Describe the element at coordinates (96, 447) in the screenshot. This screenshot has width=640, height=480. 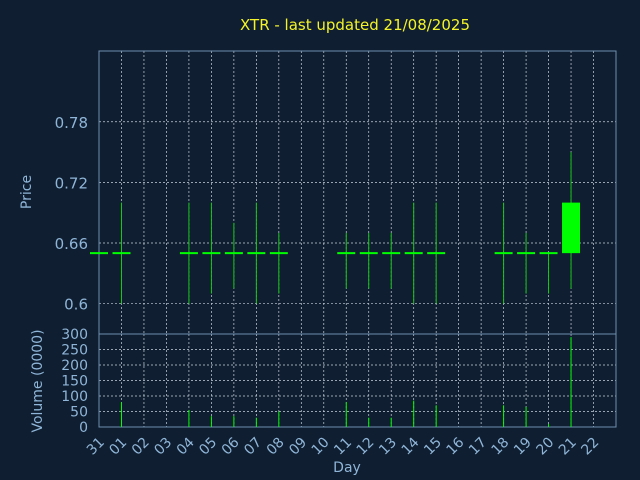
I see `x-tick-label: 31` at that location.